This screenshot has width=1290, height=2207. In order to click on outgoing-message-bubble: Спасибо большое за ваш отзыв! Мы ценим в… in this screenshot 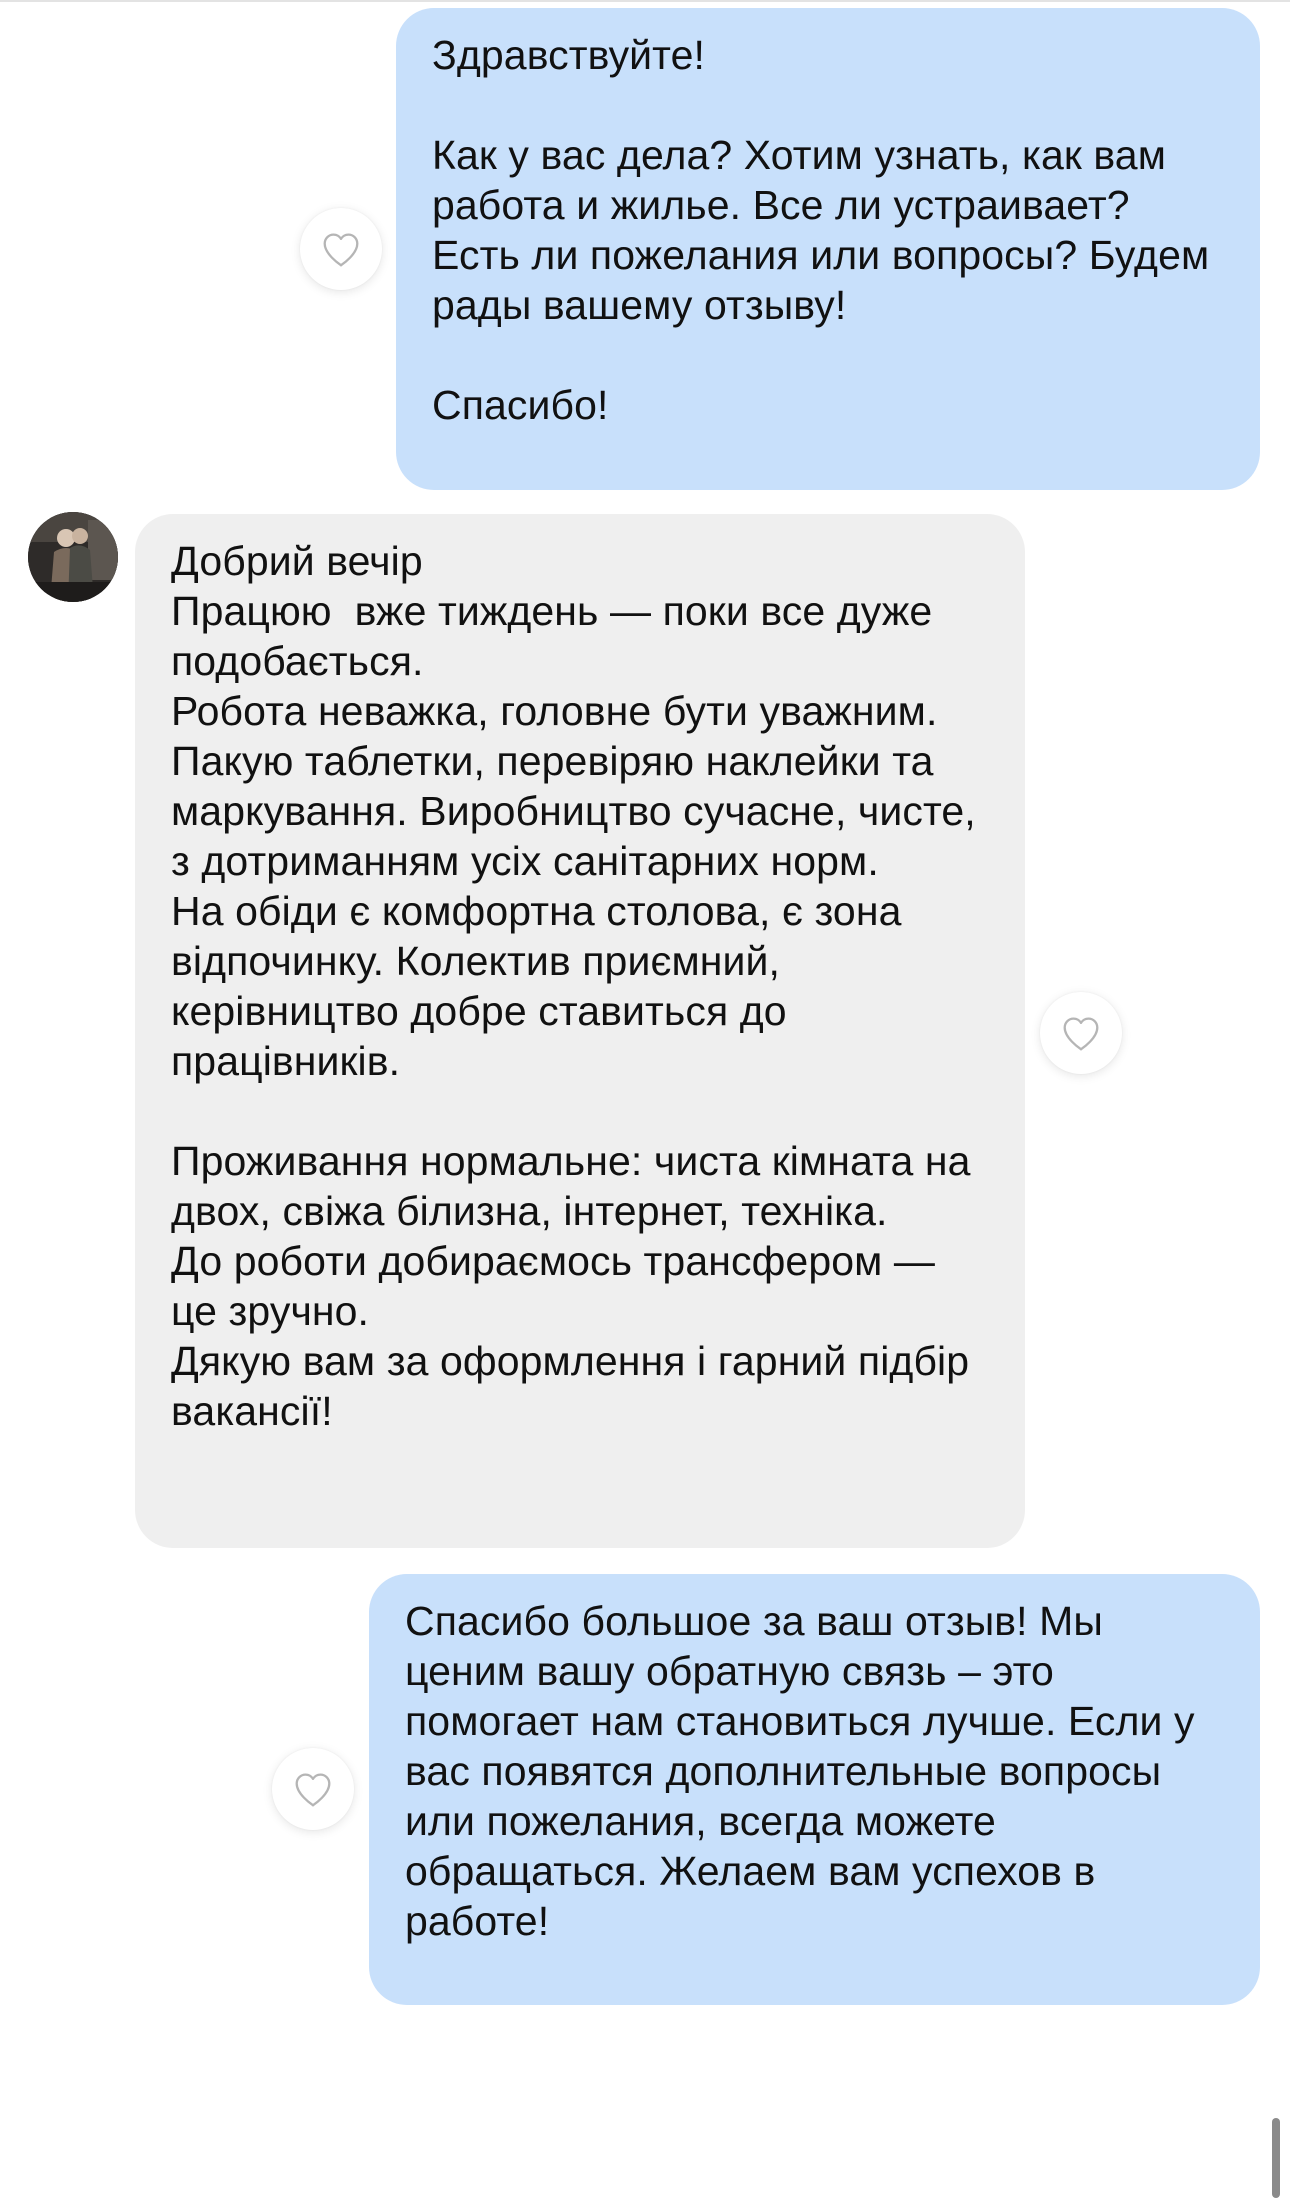, I will do `click(814, 1789)`.